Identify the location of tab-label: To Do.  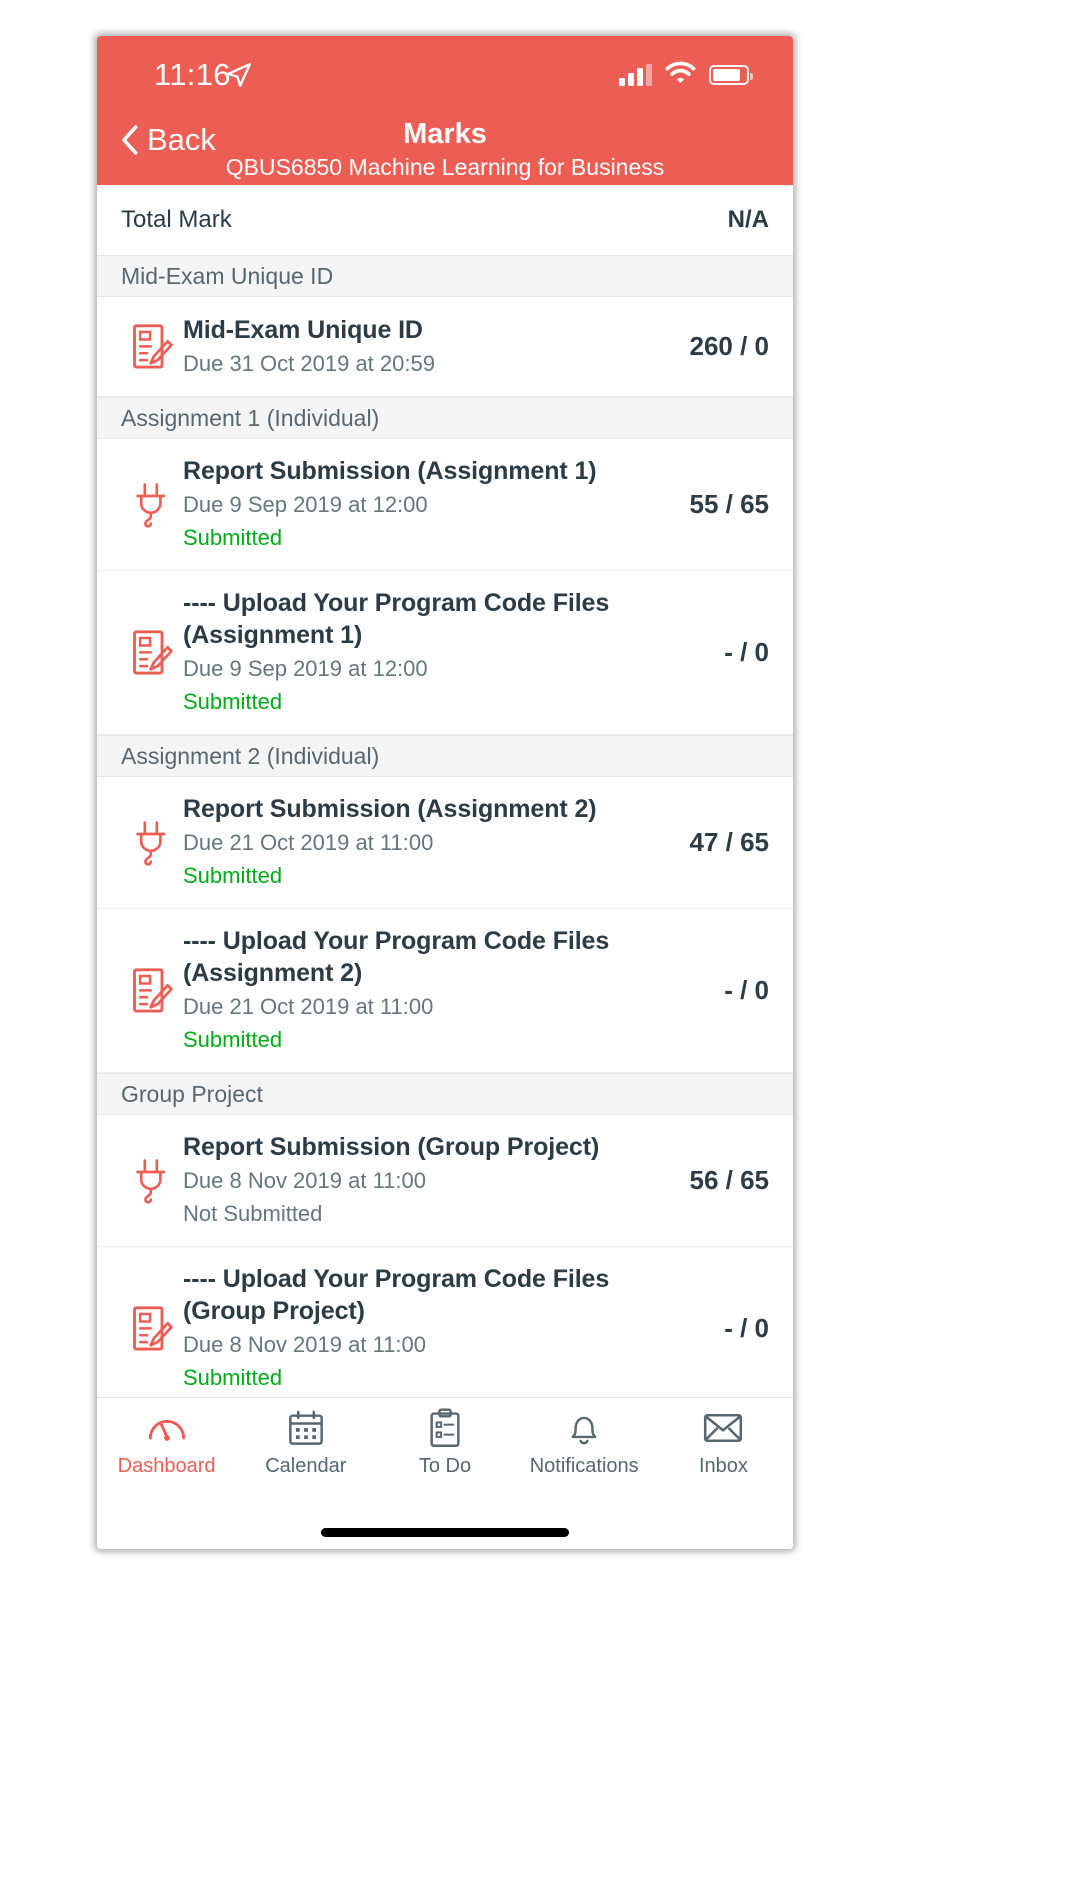
(445, 1466).